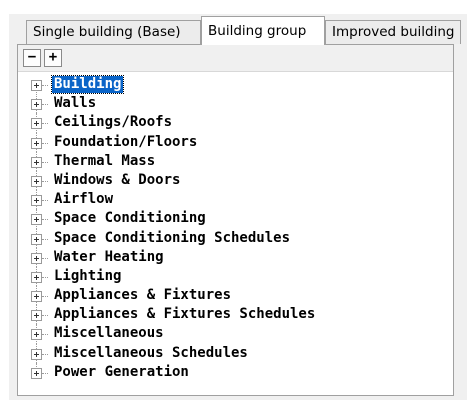  Describe the element at coordinates (393, 32) in the screenshot. I see `tab-improved-building: Improved building` at that location.